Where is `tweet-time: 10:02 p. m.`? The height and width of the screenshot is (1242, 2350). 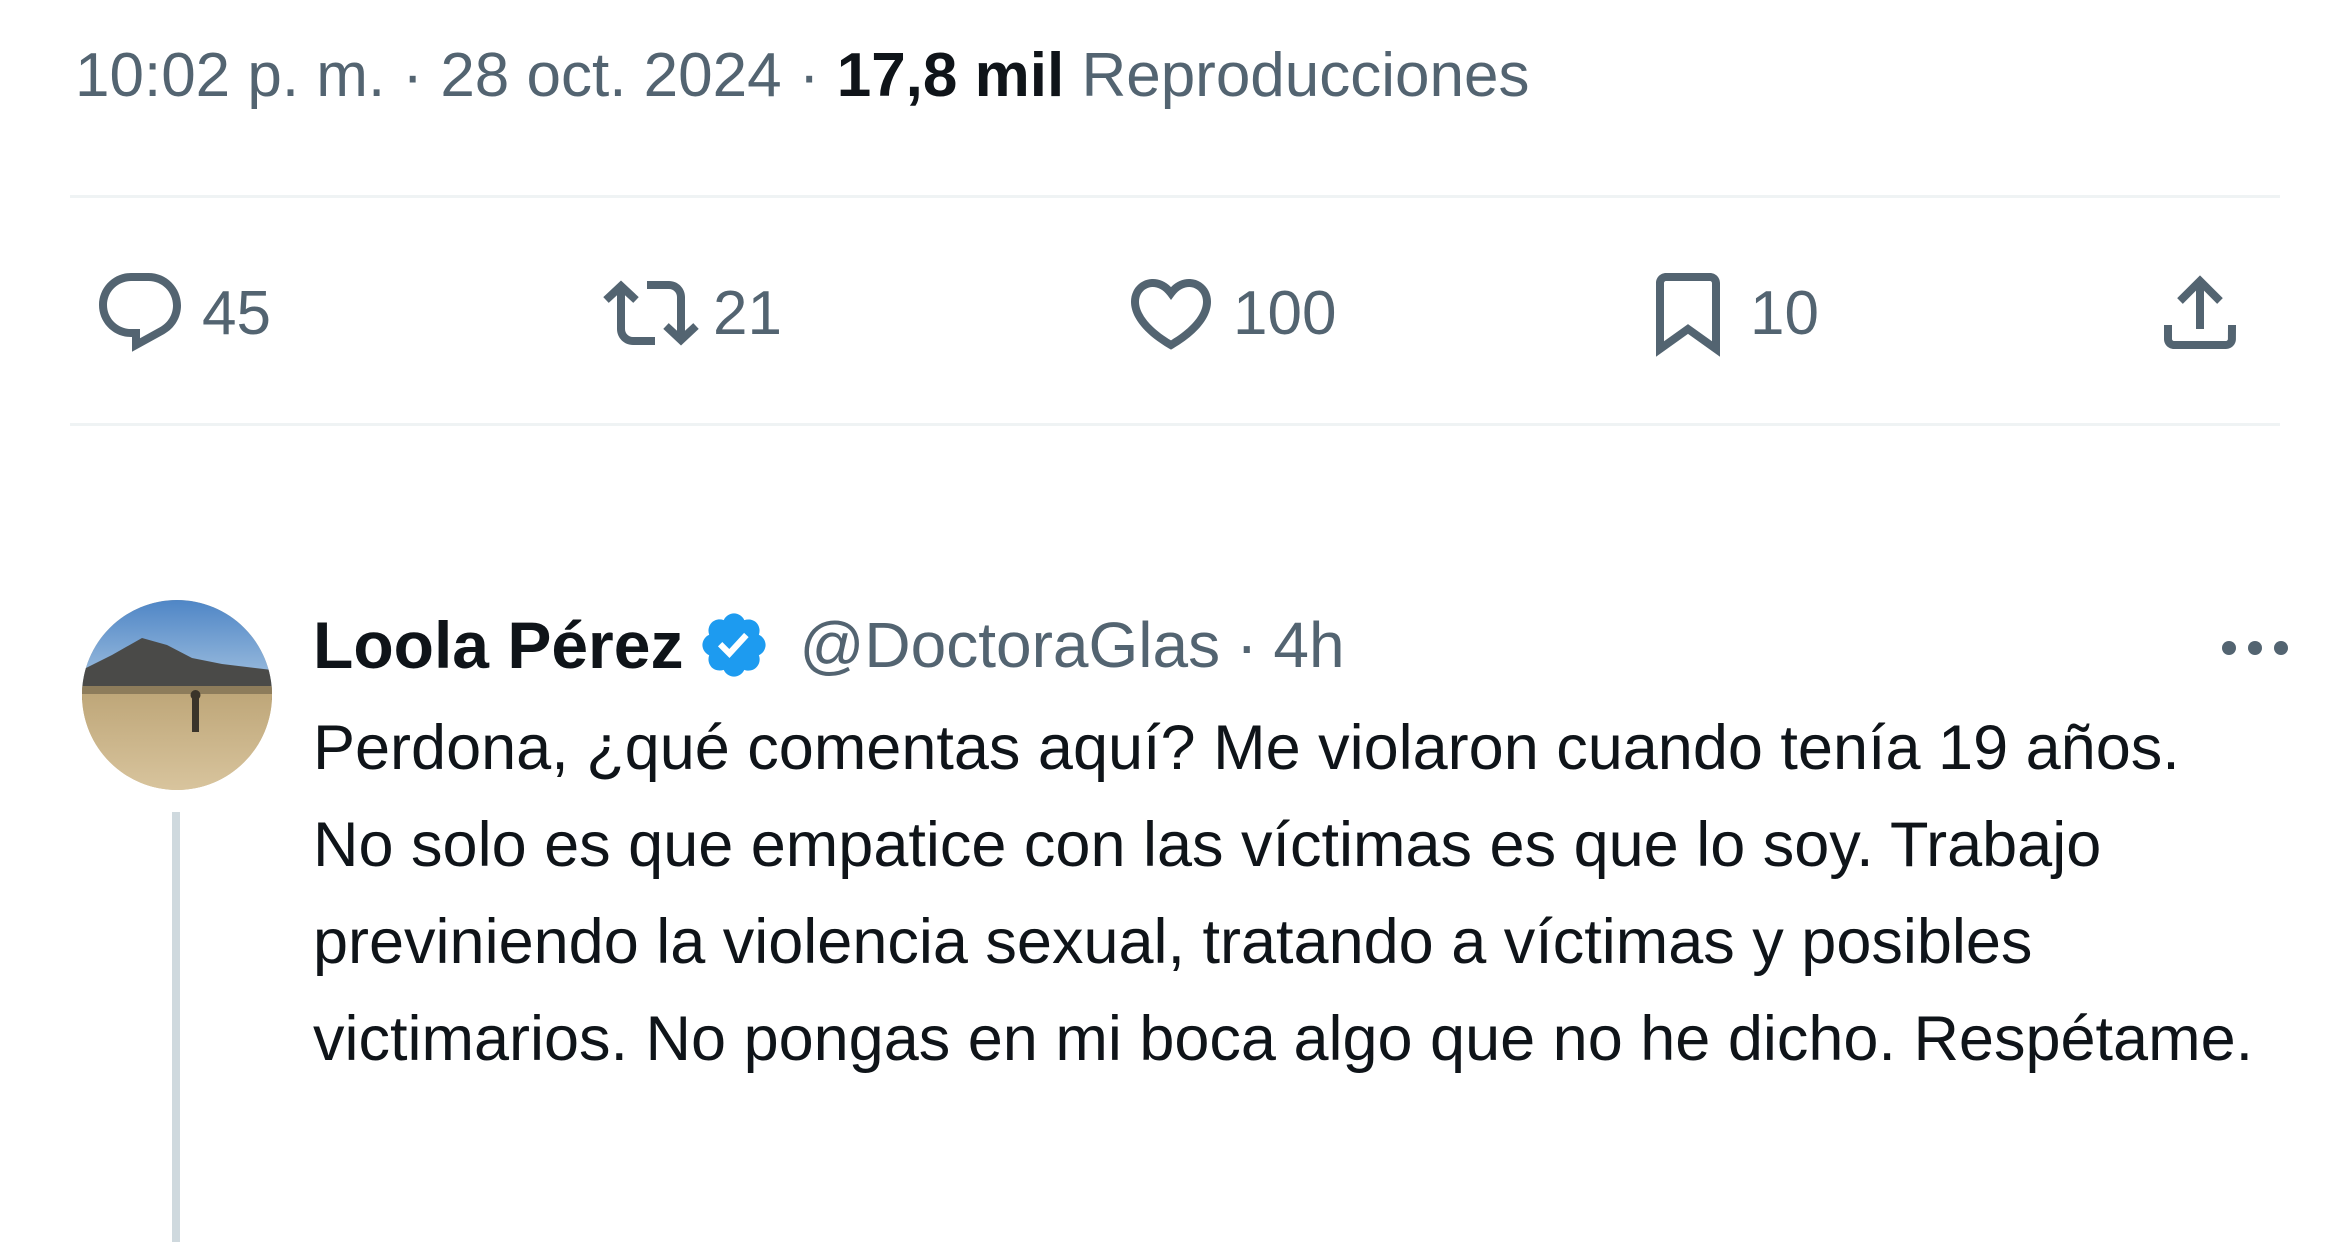
tweet-time: 10:02 p. m. is located at coordinates (230, 75).